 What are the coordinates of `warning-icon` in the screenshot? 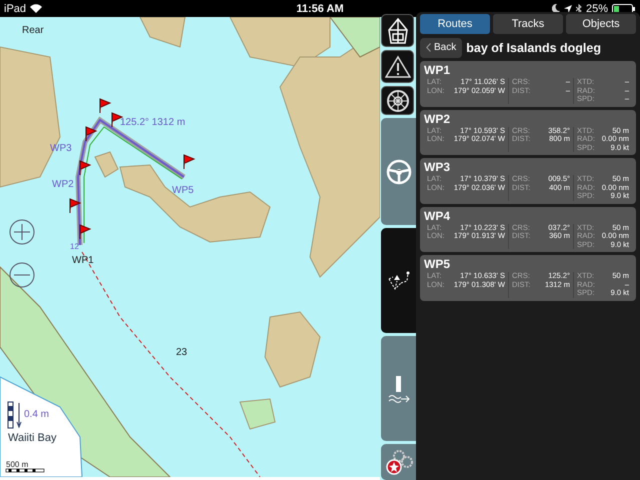 It's located at (397, 66).